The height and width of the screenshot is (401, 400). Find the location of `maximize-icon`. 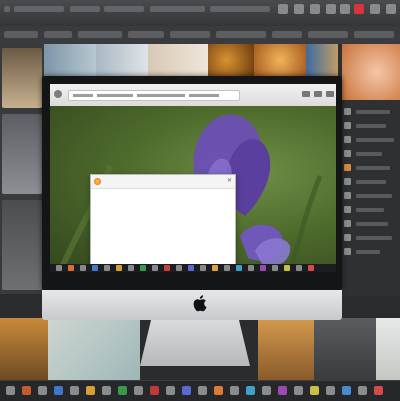

maximize-icon is located at coordinates (318, 94).